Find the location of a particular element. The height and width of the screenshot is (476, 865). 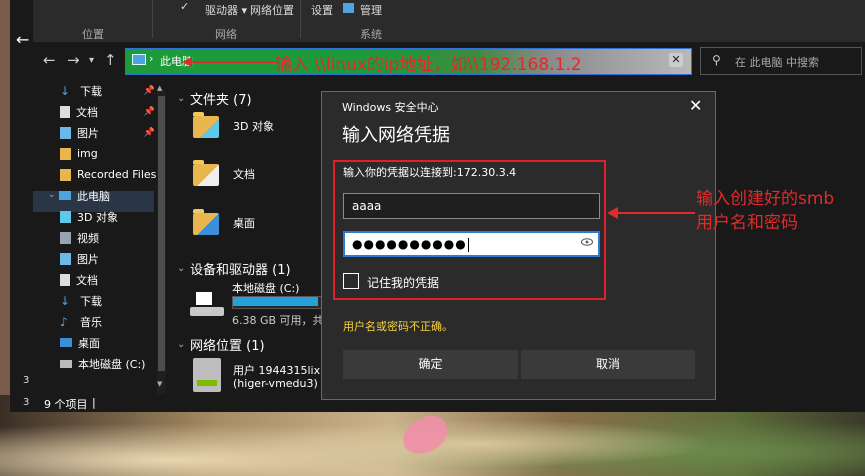

sidebar-item-label: 下载 is located at coordinates (91, 301).